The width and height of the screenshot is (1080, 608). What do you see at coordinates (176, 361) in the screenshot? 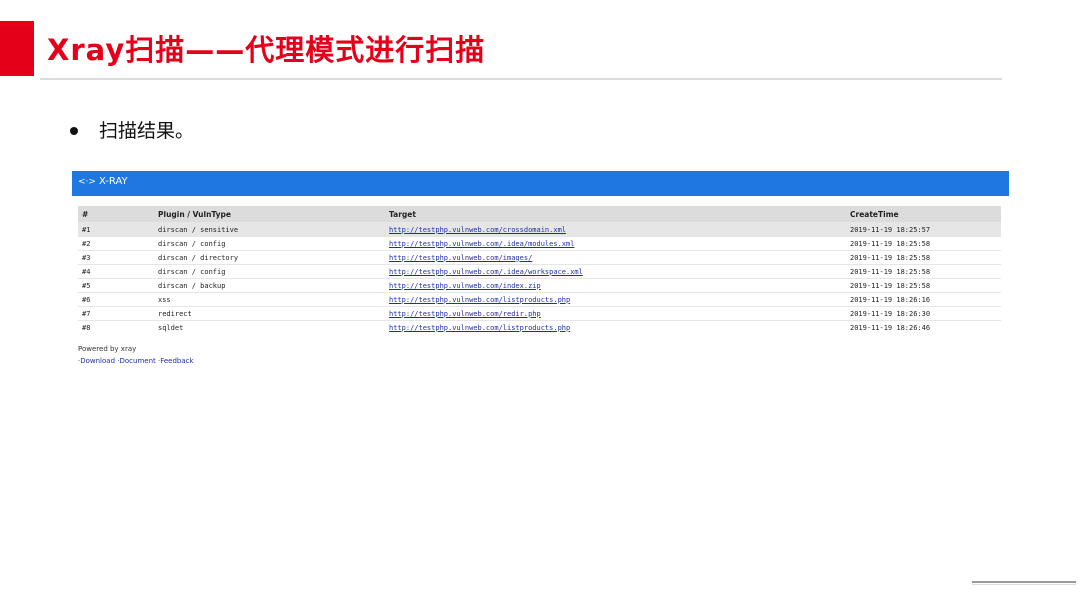
I see `feedback-link: ·Feedback` at bounding box center [176, 361].